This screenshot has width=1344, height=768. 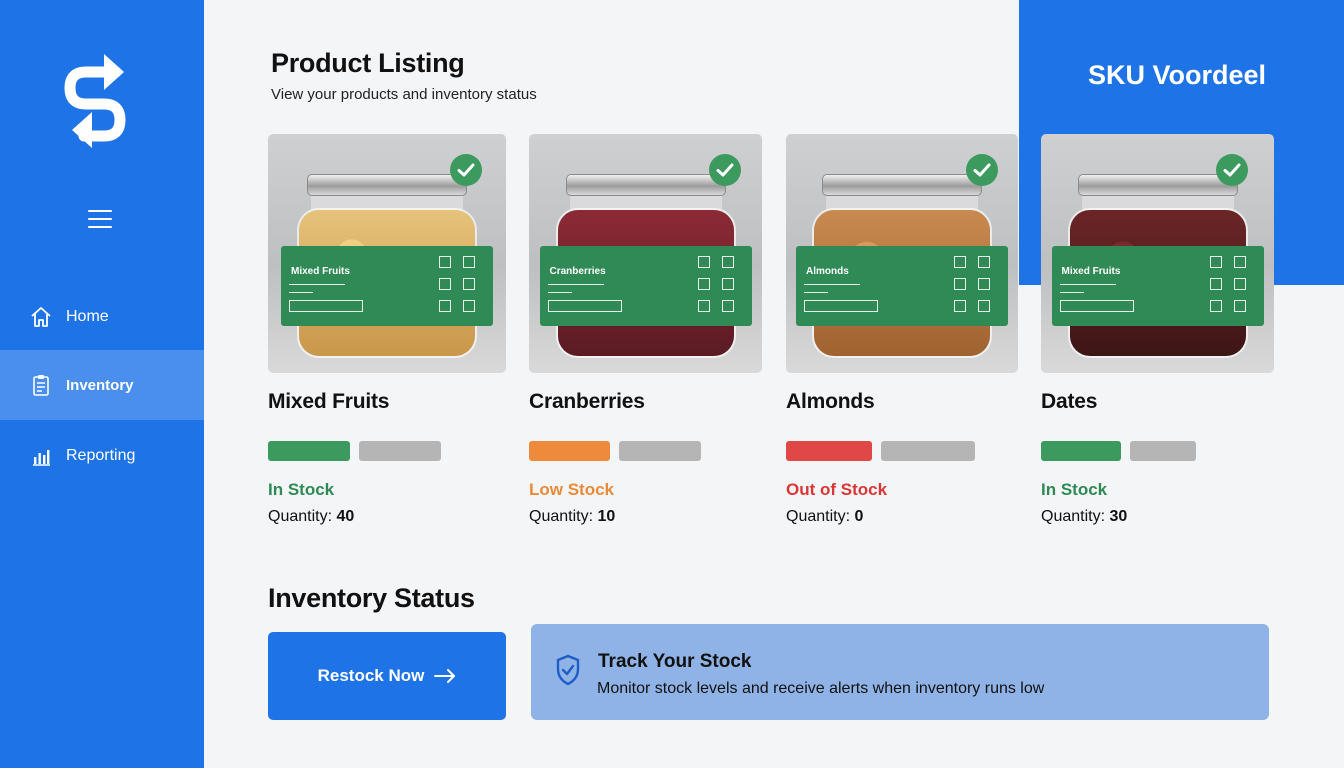 What do you see at coordinates (98, 100) in the screenshot?
I see `logo-icon` at bounding box center [98, 100].